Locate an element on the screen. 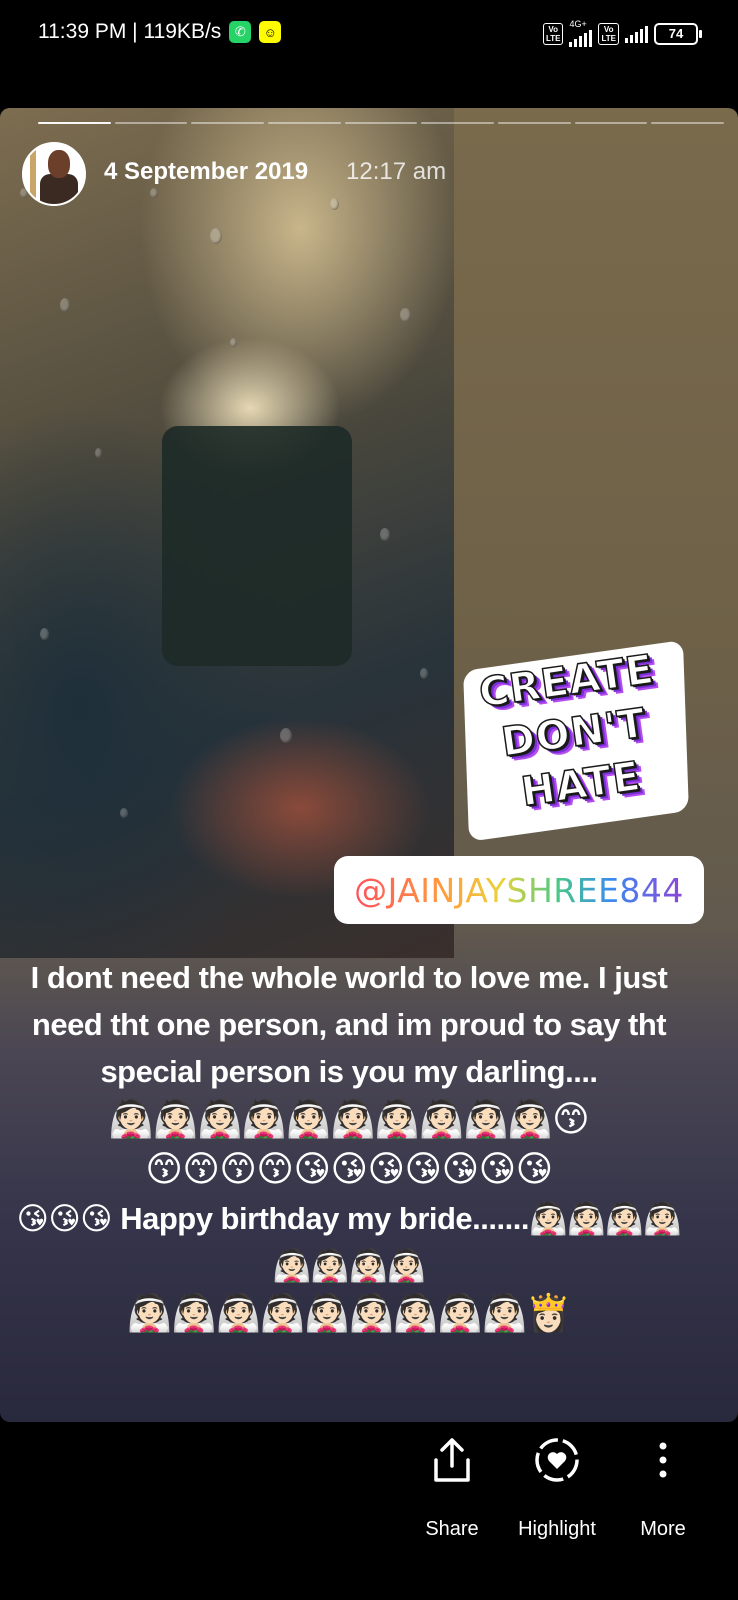 Image resolution: width=738 pixels, height=1600 pixels. emoji-line-3: 👰🏻👰🏻👰🏻👰🏻👰🏻👰🏻👰🏻👰🏻👰🏻👸🏻 is located at coordinates (349, 1313).